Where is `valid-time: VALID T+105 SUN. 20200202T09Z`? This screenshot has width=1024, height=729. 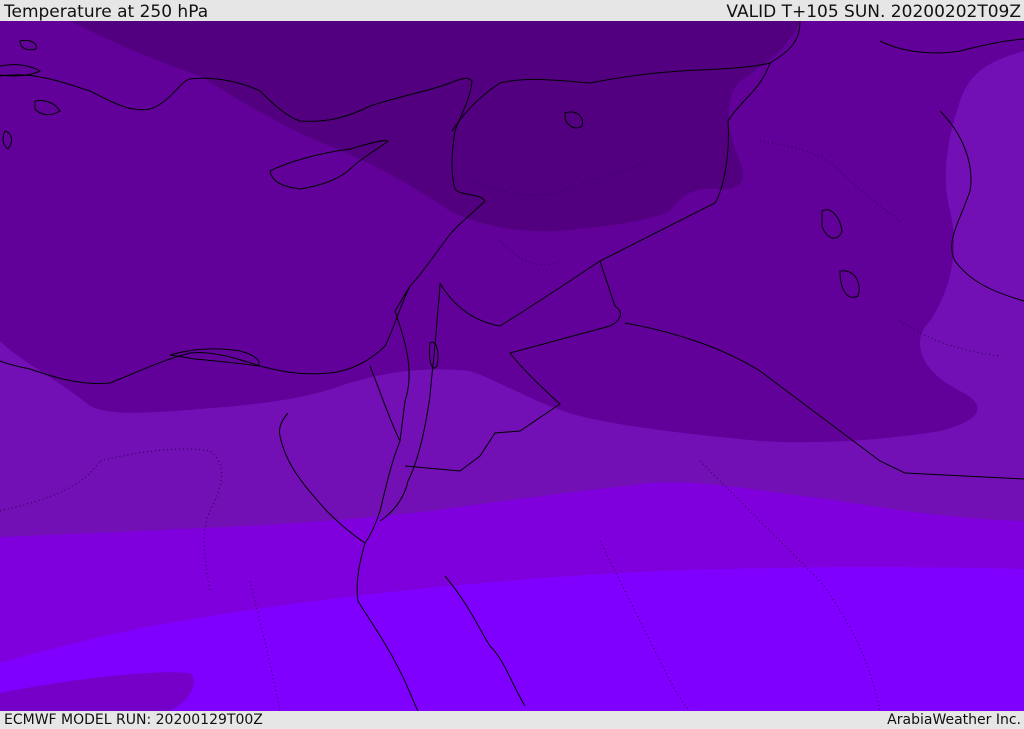
valid-time: VALID T+105 SUN. 20200202T09Z is located at coordinates (873, 12).